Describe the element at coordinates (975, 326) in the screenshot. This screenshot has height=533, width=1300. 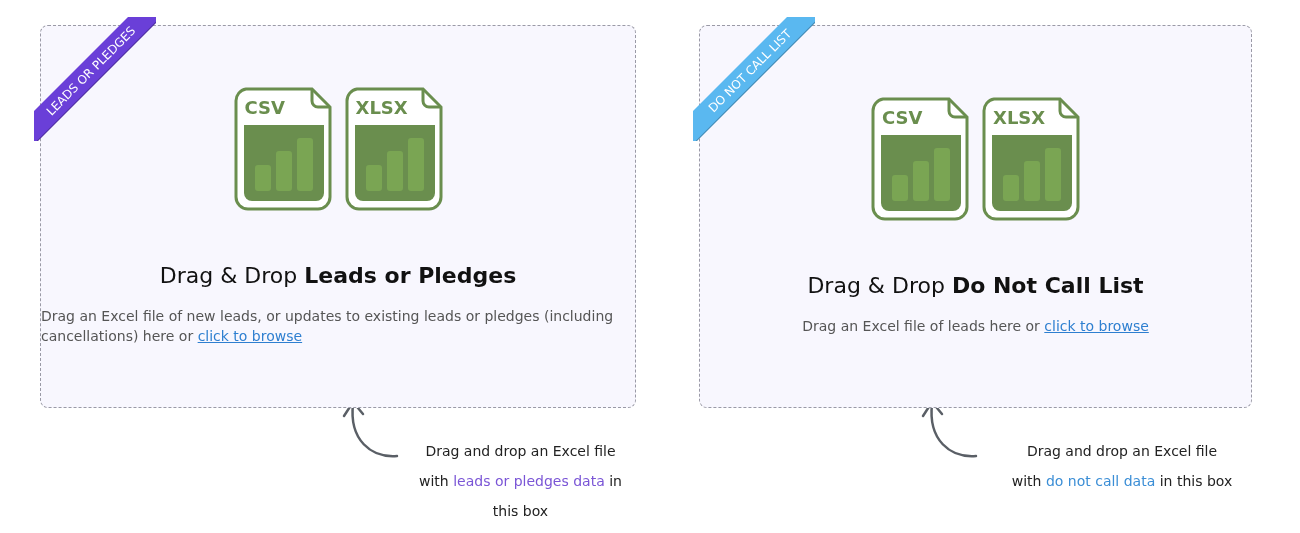
I see `drop-description: Drag an Excel file of leads here or click to browse` at that location.